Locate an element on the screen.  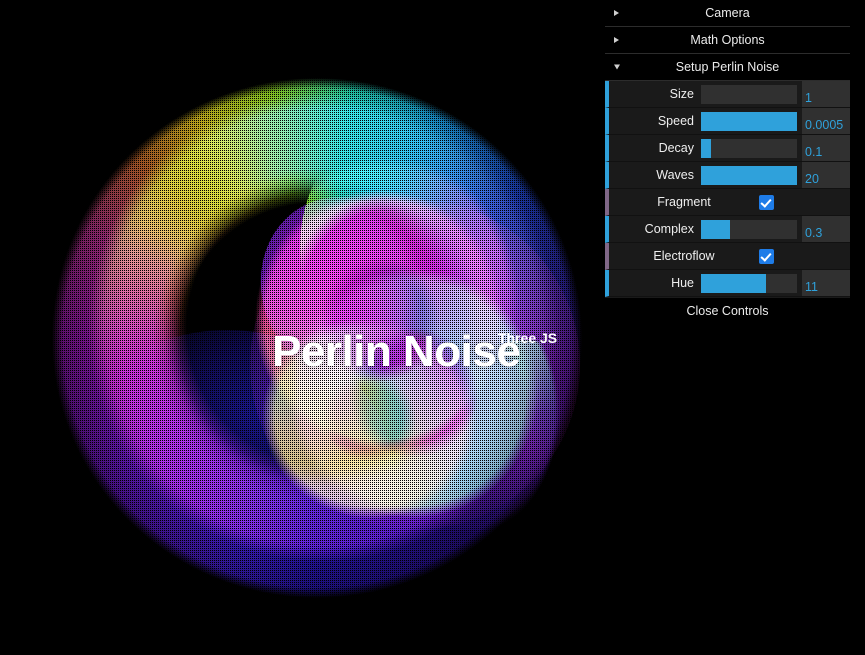
control-row-decay: Decay 0.1 is located at coordinates (727, 148).